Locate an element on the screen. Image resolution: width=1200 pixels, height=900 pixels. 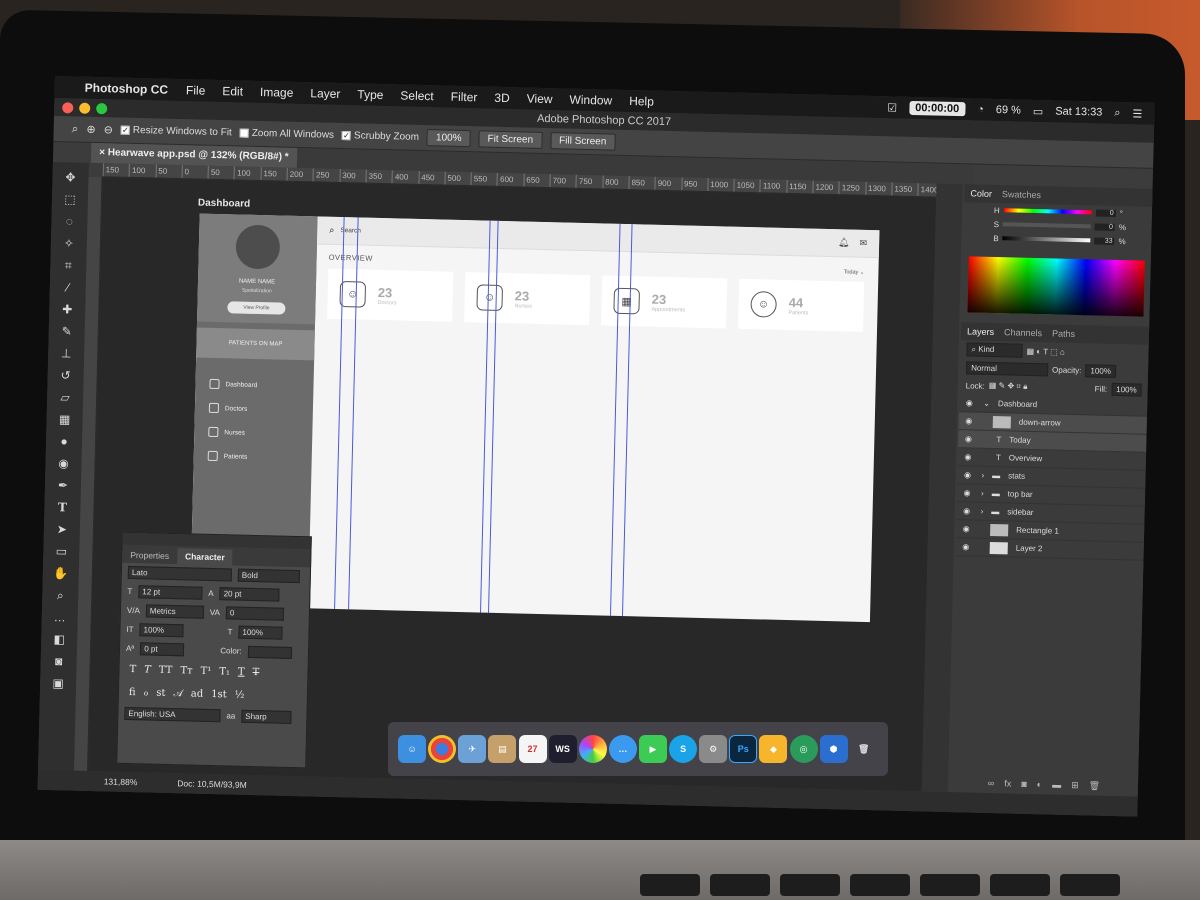
zoom-100-button: 100% is located at coordinates (448, 138).